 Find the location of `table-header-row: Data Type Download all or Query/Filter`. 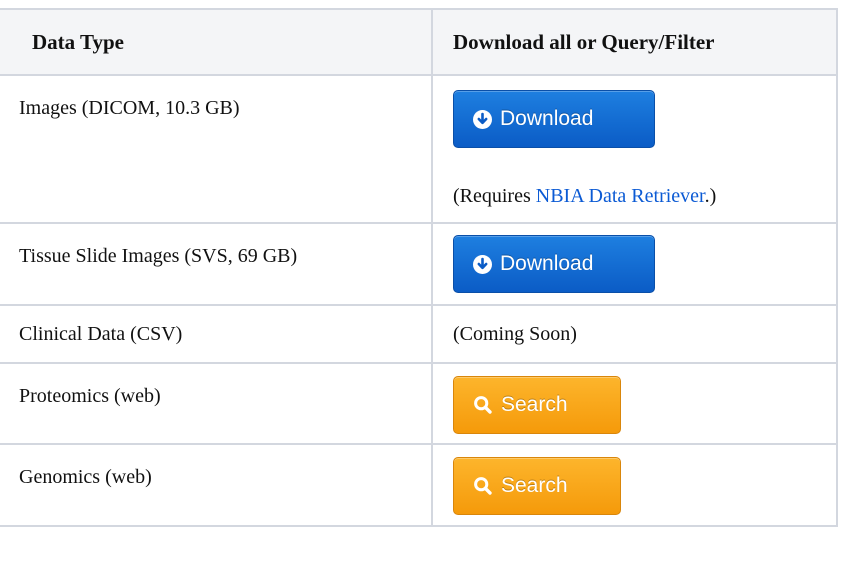

table-header-row: Data Type Download all or Query/Filter is located at coordinates (419, 42).